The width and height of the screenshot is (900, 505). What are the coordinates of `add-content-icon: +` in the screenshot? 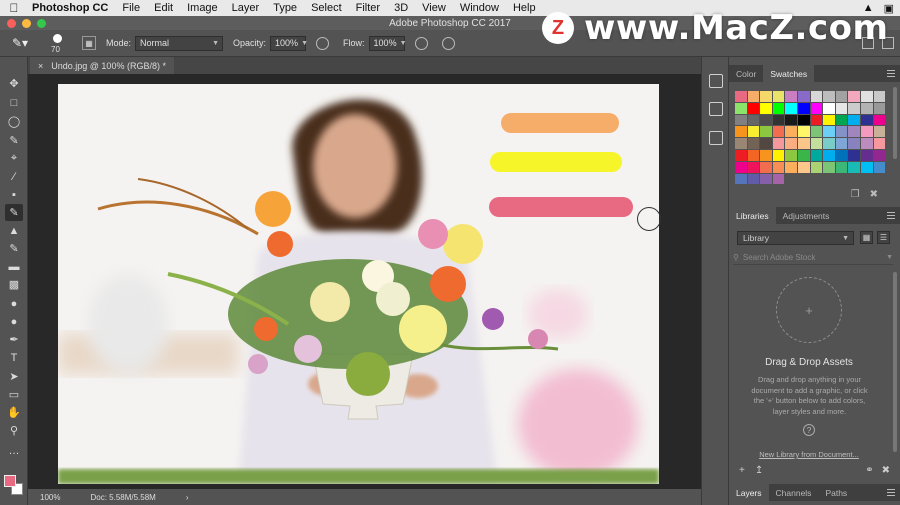 It's located at (742, 470).